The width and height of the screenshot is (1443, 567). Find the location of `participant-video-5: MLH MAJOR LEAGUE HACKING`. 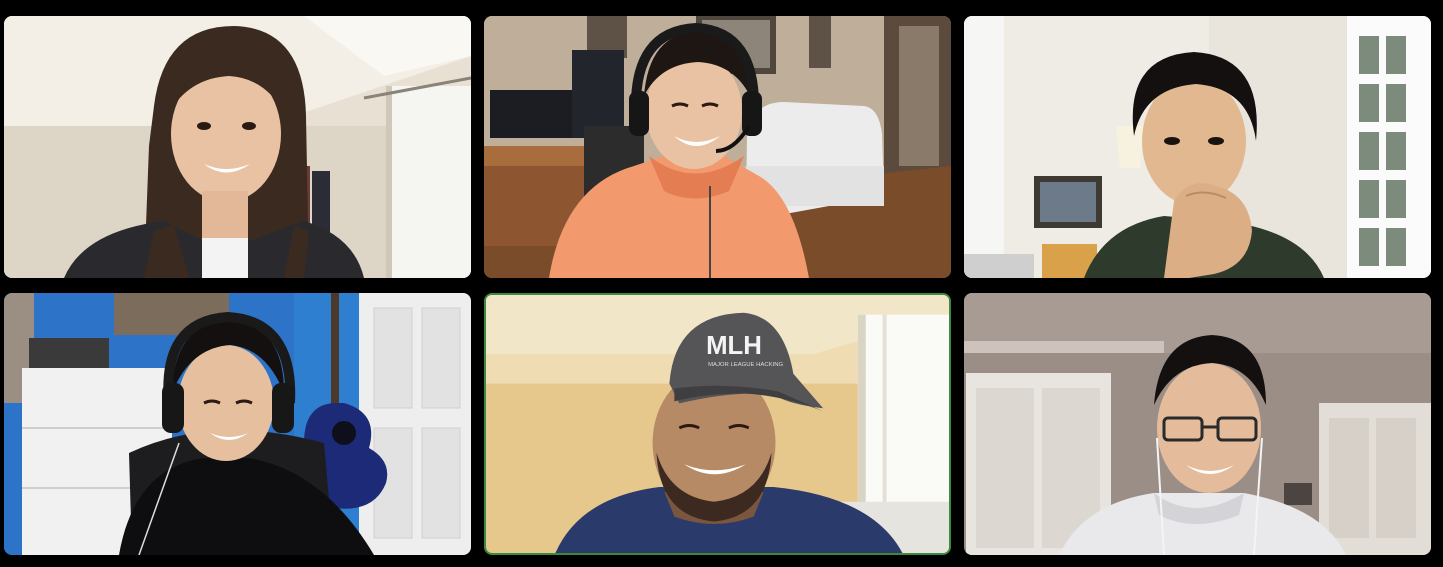

participant-video-5: MLH MAJOR LEAGUE HACKING is located at coordinates (717, 424).